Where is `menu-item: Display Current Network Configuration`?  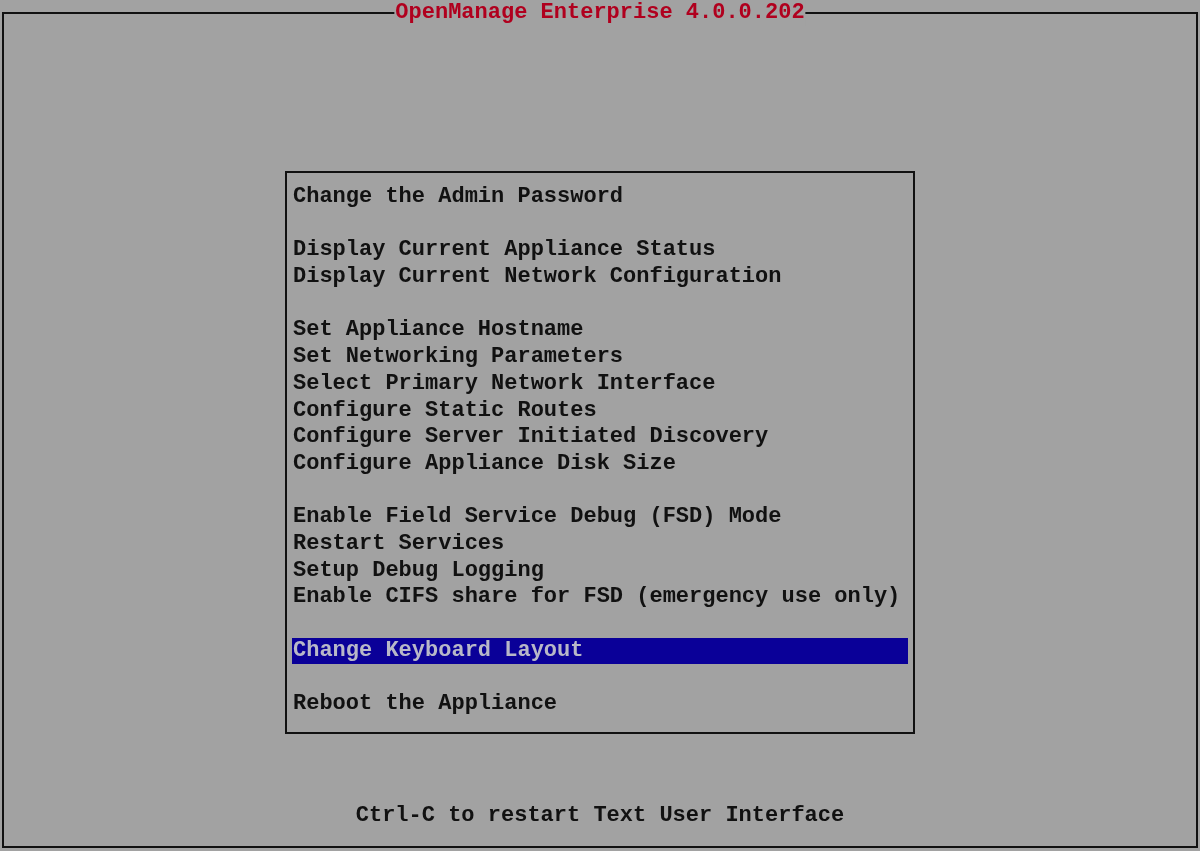 menu-item: Display Current Network Configuration is located at coordinates (600, 277).